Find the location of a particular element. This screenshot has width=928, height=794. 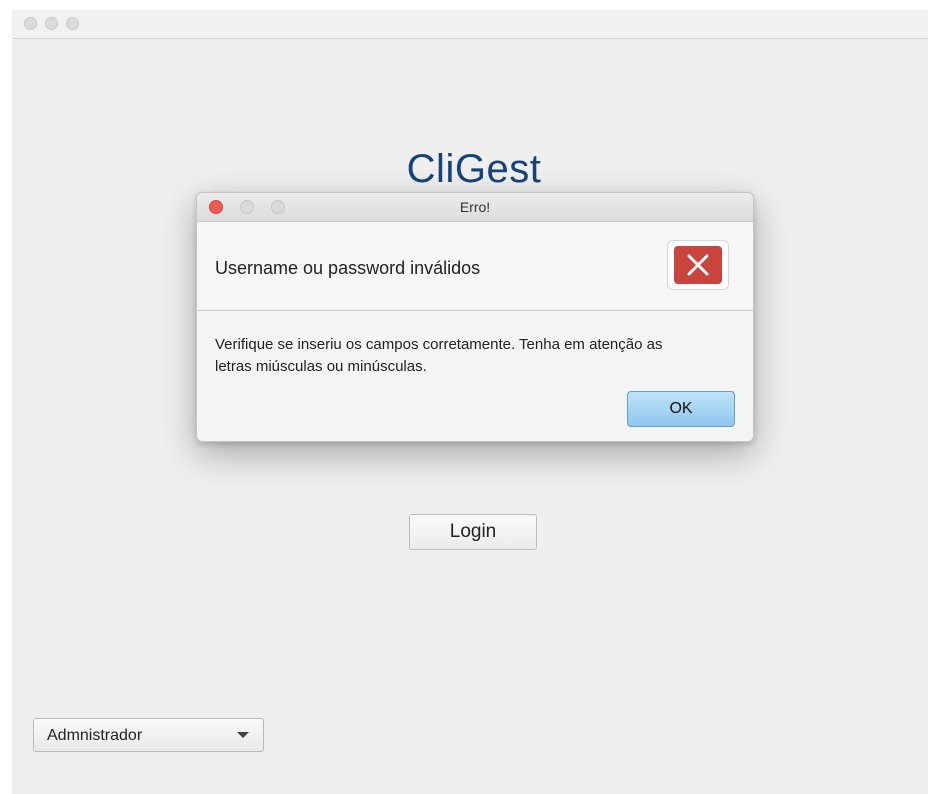

window-titlebar is located at coordinates (470, 24).